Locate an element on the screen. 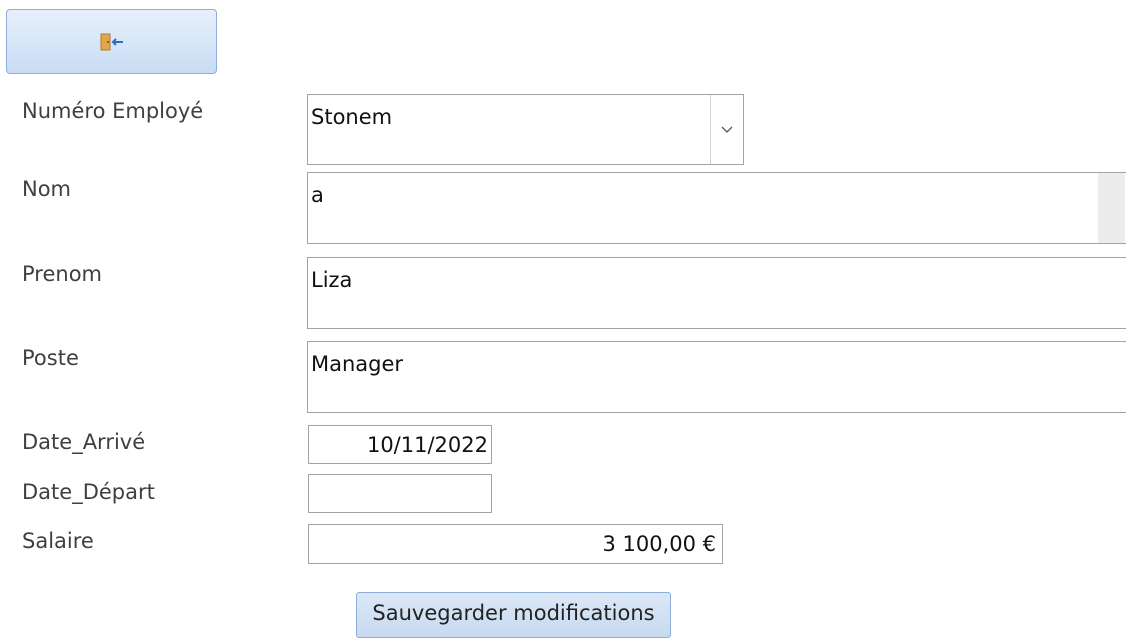 The height and width of the screenshot is (638, 1126). employee-number-dropdown-button is located at coordinates (726, 129).